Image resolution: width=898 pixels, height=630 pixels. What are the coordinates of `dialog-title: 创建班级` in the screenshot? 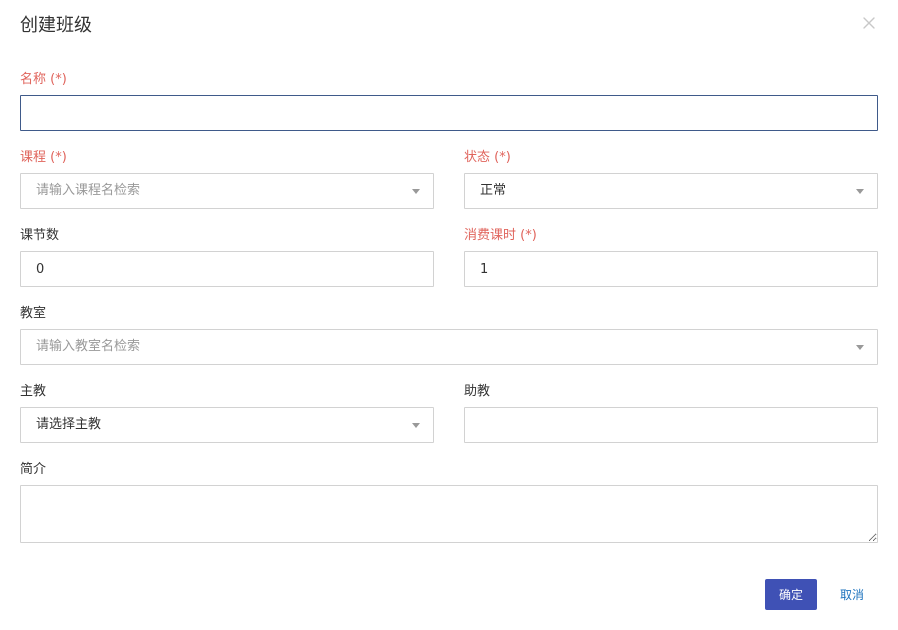 It's located at (56, 25).